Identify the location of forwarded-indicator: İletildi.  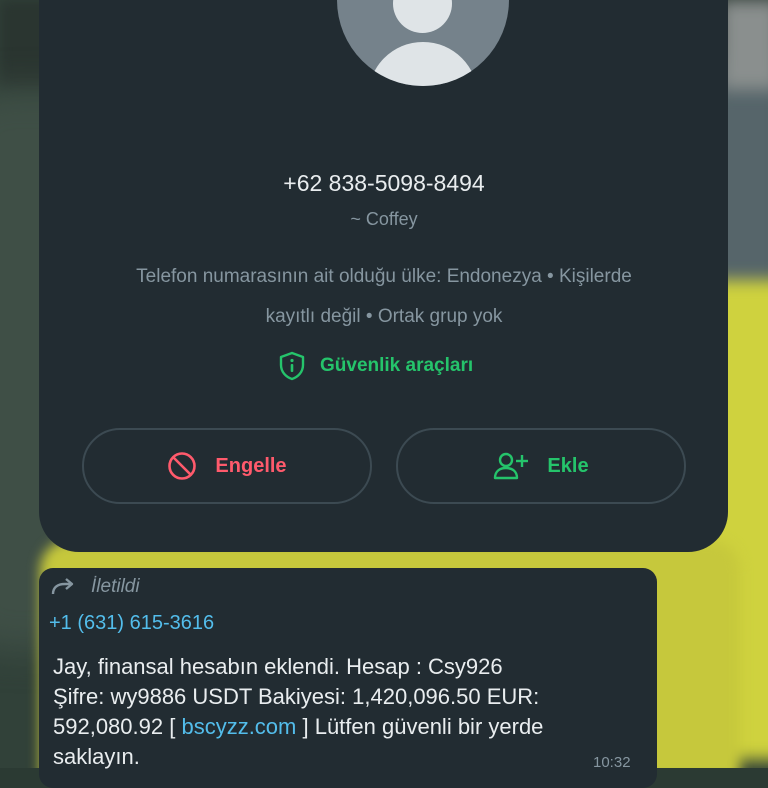
(95, 587).